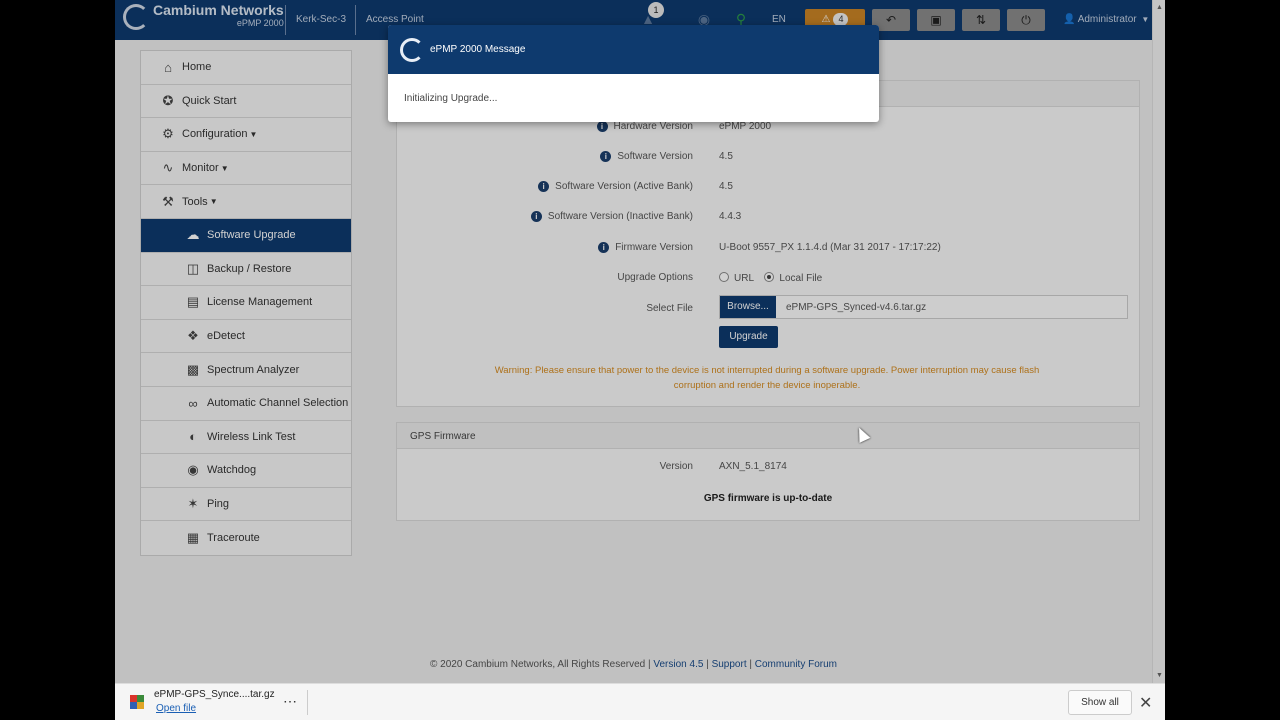 The image size is (1280, 720). What do you see at coordinates (676, 466) in the screenshot?
I see `gps-version-label: Version` at bounding box center [676, 466].